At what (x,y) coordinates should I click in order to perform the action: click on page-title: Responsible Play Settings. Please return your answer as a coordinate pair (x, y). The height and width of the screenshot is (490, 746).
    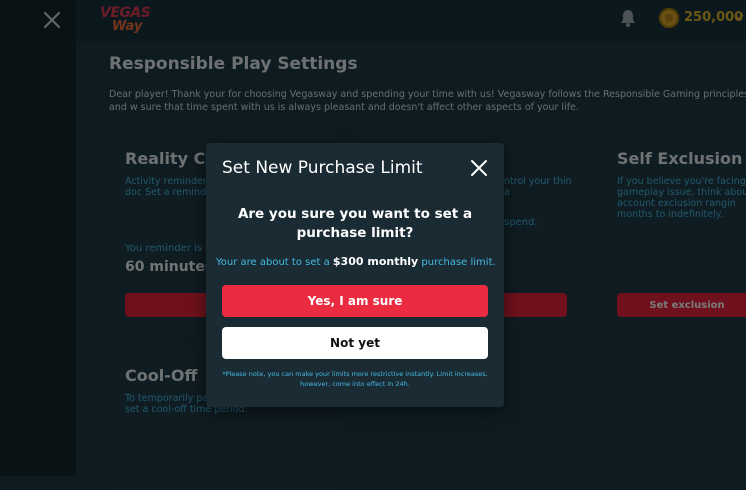
    Looking at the image, I should click on (233, 64).